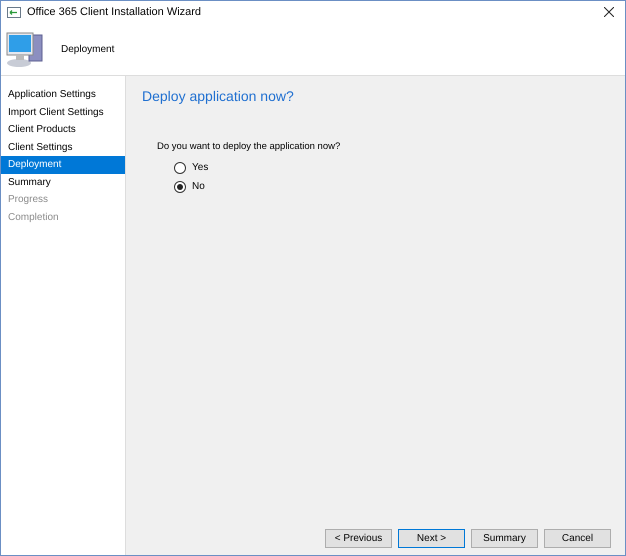  I want to click on window-title: Office 365 Client Installation Wizard, so click(114, 12).